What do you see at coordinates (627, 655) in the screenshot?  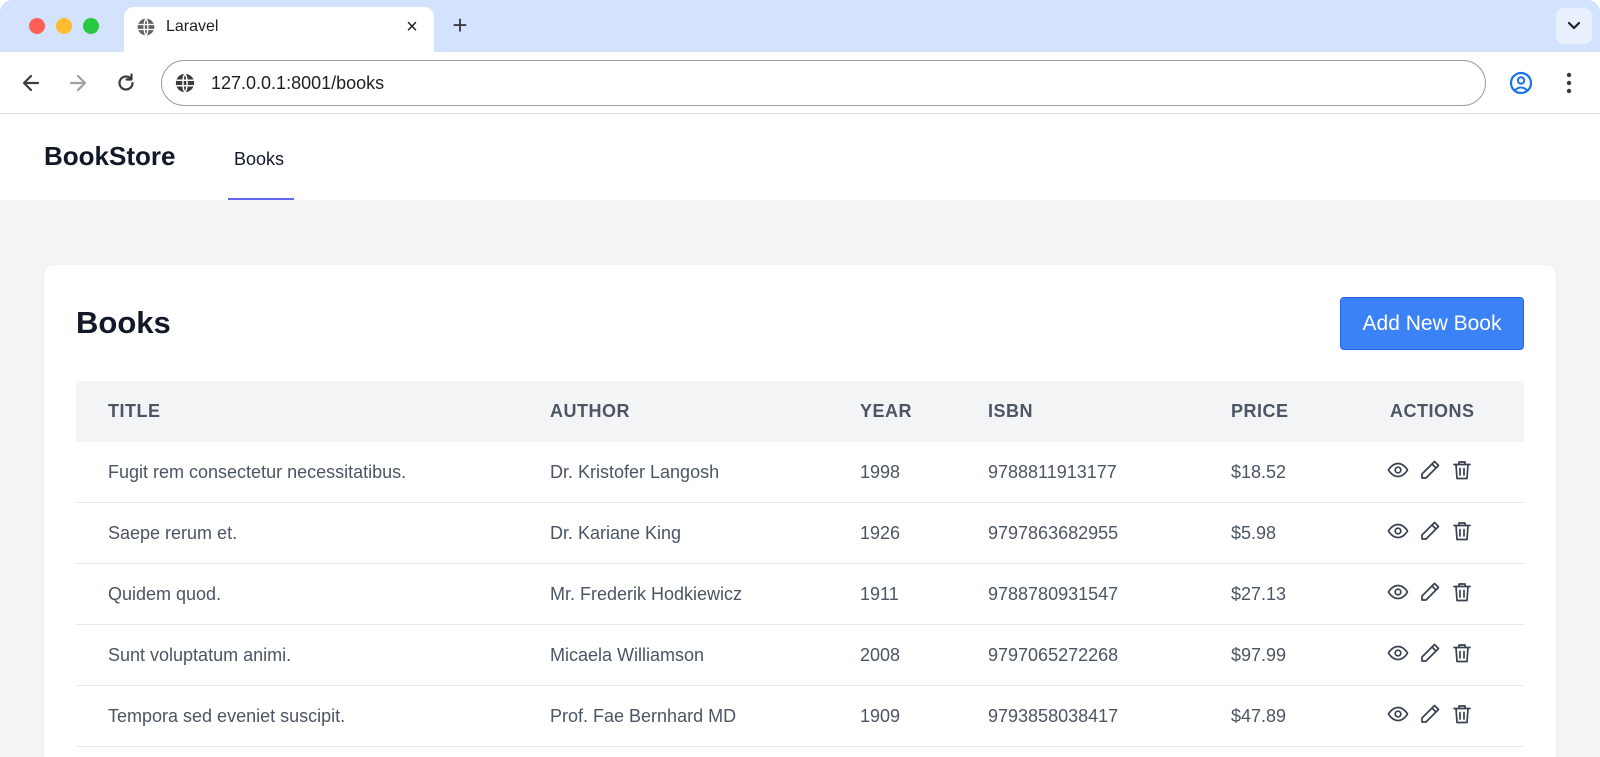 I see `cell-author: Micaela Williamson` at bounding box center [627, 655].